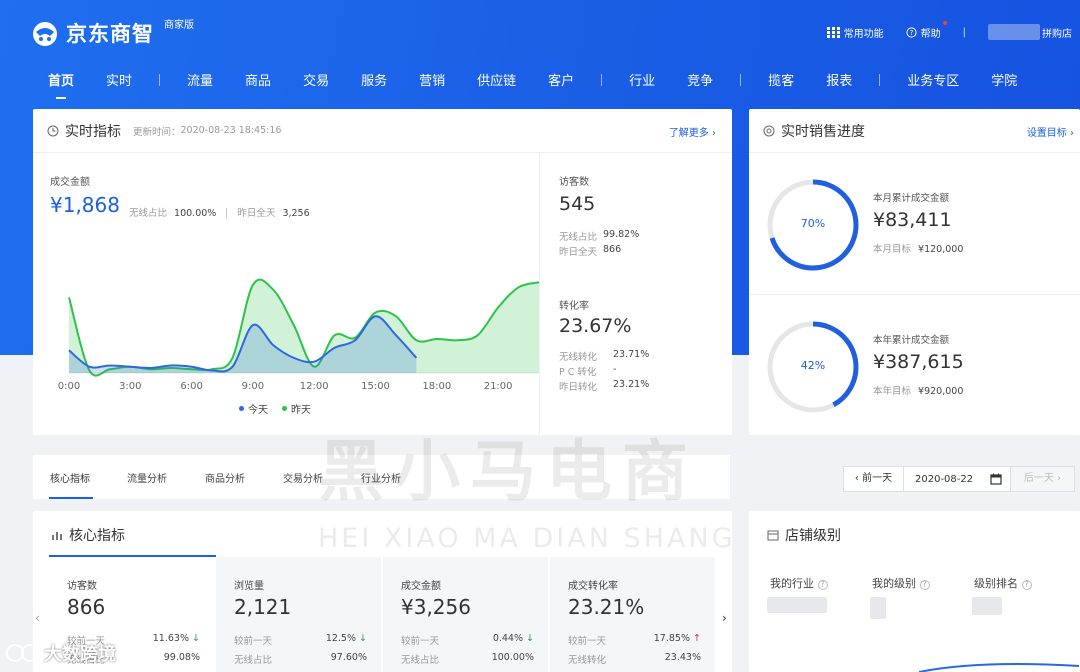 The image size is (1080, 672). What do you see at coordinates (604, 371) in the screenshot?
I see `conversion-details: 无线转化 23.71% P C 转化 - 昨日转化 23.21%` at bounding box center [604, 371].